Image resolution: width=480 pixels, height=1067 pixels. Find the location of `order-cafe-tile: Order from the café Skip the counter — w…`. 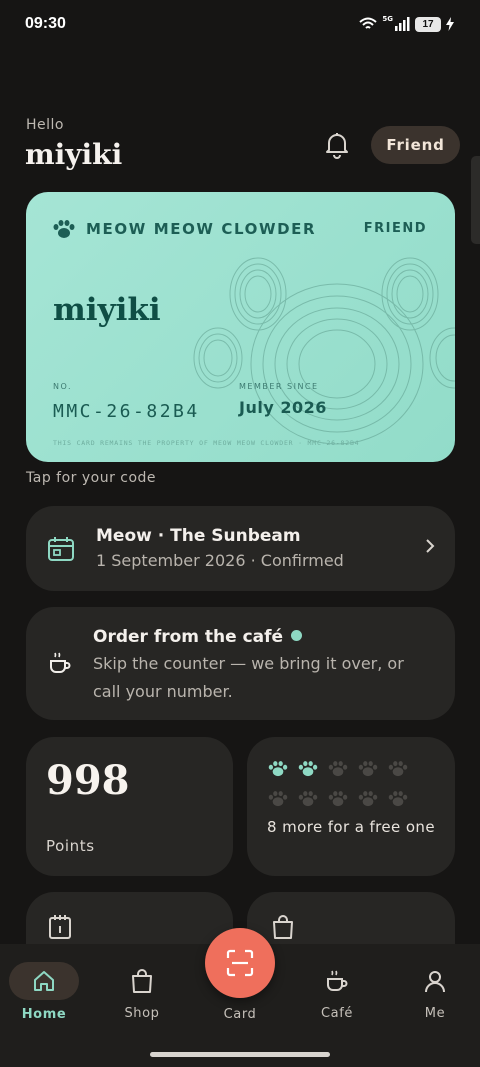

order-cafe-tile: Order from the café Skip the counter — w… is located at coordinates (240, 663).